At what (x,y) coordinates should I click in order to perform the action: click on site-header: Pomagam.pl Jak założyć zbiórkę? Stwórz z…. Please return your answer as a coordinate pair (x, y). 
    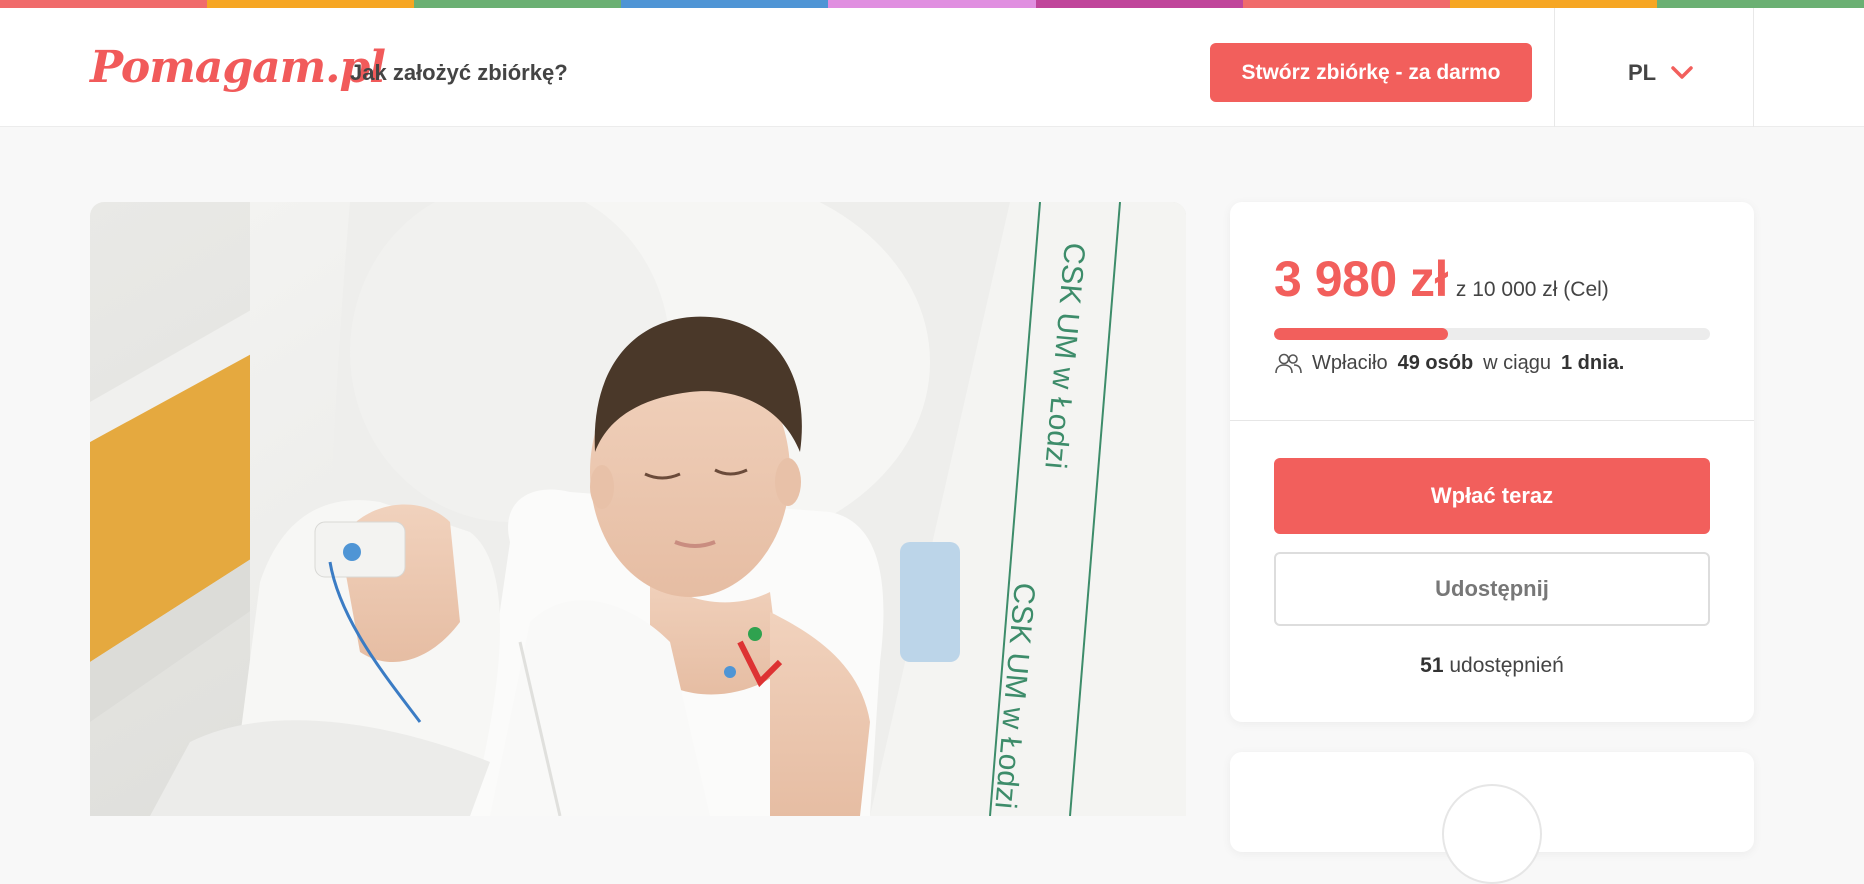
    Looking at the image, I should click on (932, 67).